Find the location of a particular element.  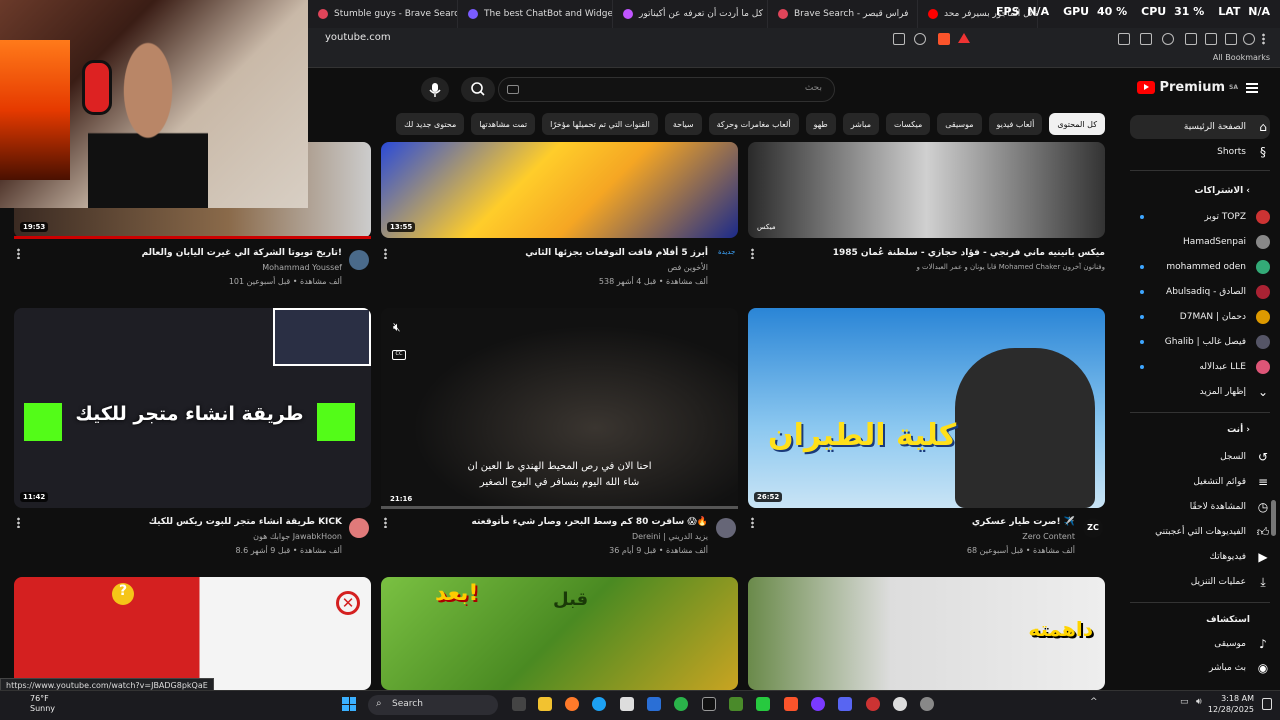

taskbar-search: ⌕ Search is located at coordinates (433, 705).